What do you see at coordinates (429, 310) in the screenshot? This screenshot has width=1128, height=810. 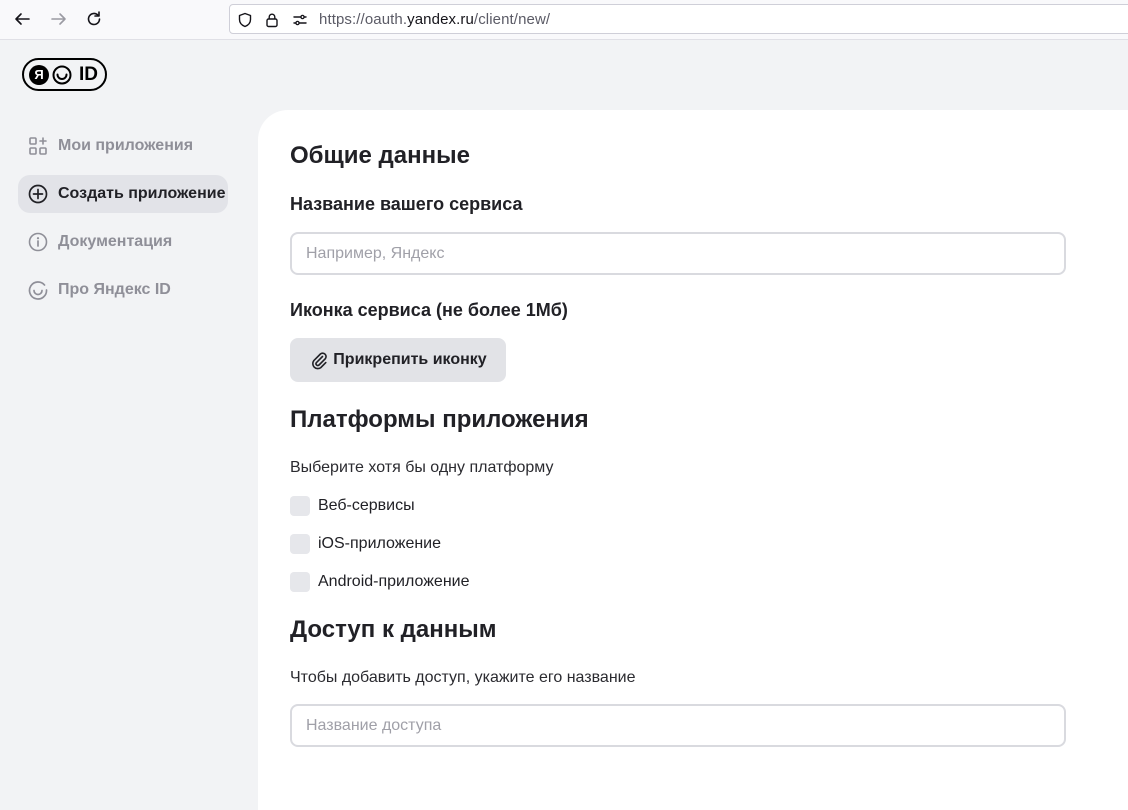 I see `service-icon-label: Иконка сервиса (не более 1Мб)` at bounding box center [429, 310].